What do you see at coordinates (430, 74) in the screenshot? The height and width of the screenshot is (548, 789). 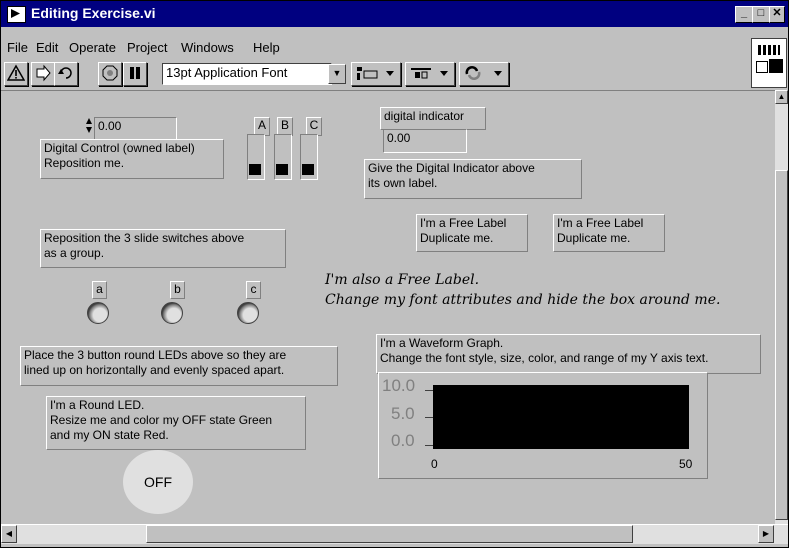 I see `distribute-objects-icon` at bounding box center [430, 74].